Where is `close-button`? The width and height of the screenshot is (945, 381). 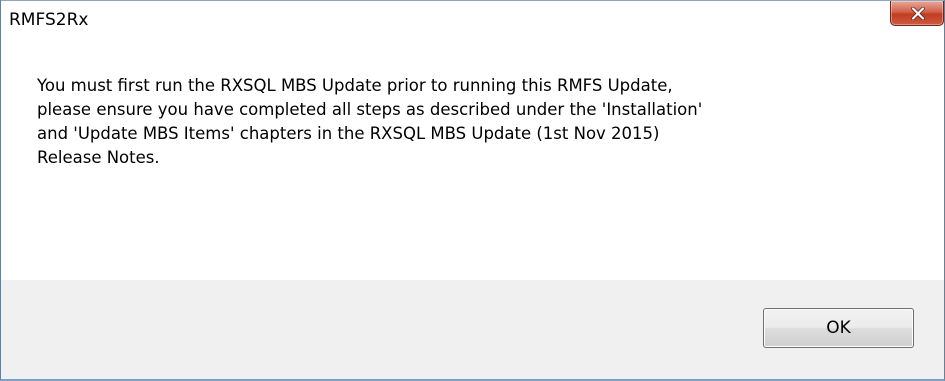
close-button is located at coordinates (917, 13).